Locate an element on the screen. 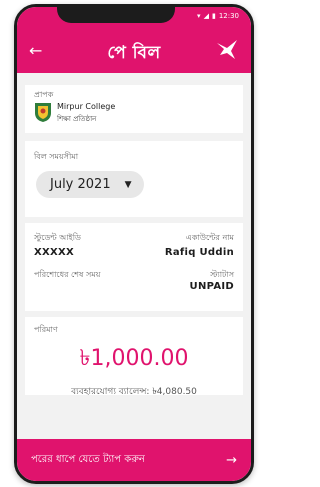 The height and width of the screenshot is (487, 320). status-time: 12:30 is located at coordinates (228, 16).